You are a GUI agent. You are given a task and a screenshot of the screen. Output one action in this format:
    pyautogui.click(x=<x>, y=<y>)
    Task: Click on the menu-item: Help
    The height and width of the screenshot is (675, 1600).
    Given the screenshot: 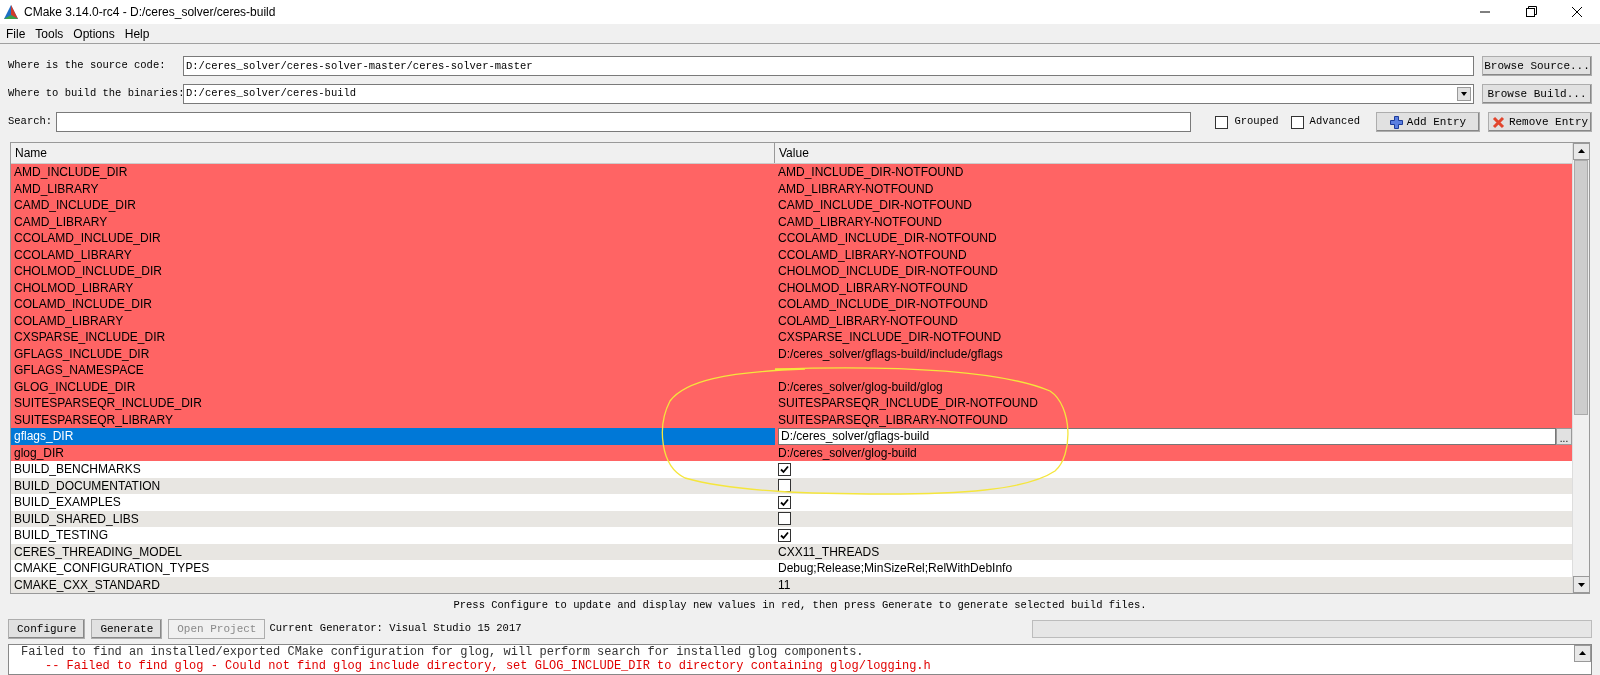 What is the action you would take?
    pyautogui.click(x=137, y=33)
    